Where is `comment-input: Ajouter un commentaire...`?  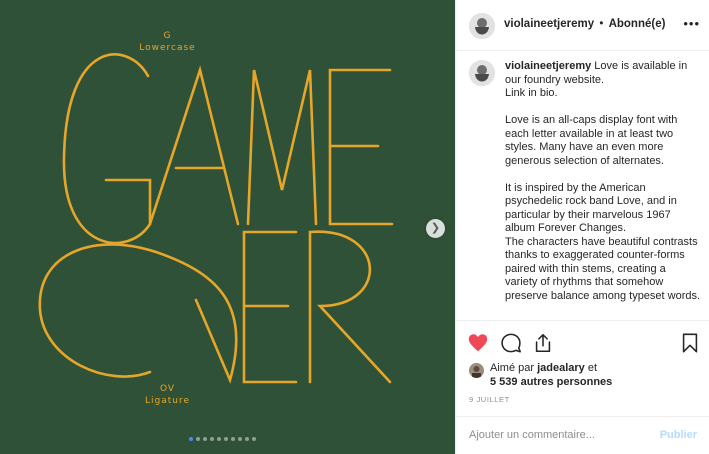
comment-input: Ajouter un commentaire... is located at coordinates (532, 435).